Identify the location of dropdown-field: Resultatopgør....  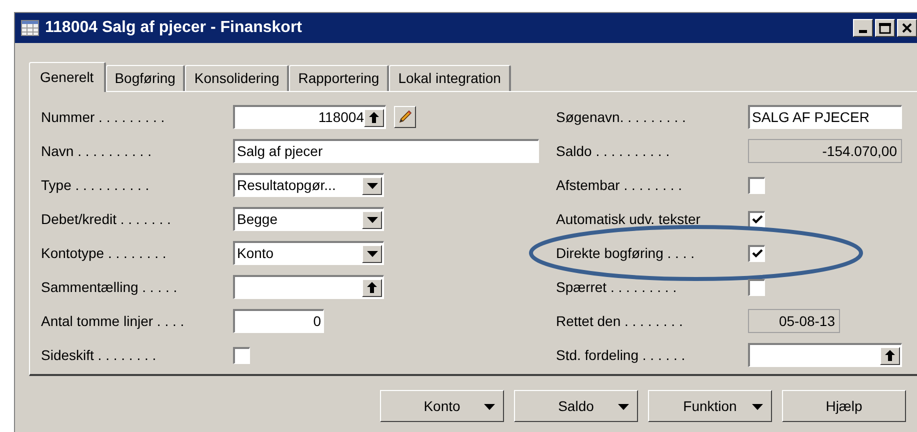
(308, 185).